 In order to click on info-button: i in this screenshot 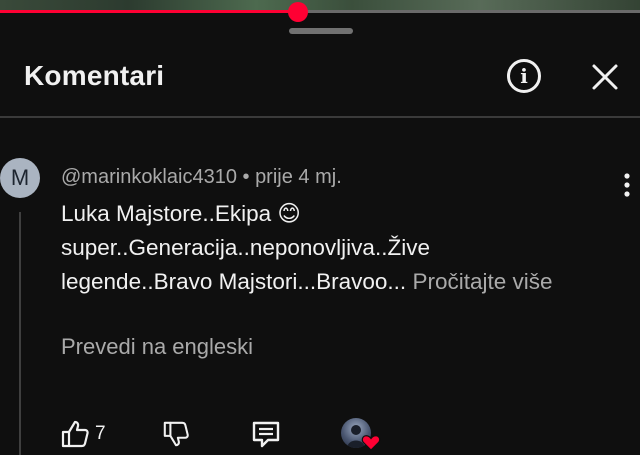, I will do `click(524, 76)`.